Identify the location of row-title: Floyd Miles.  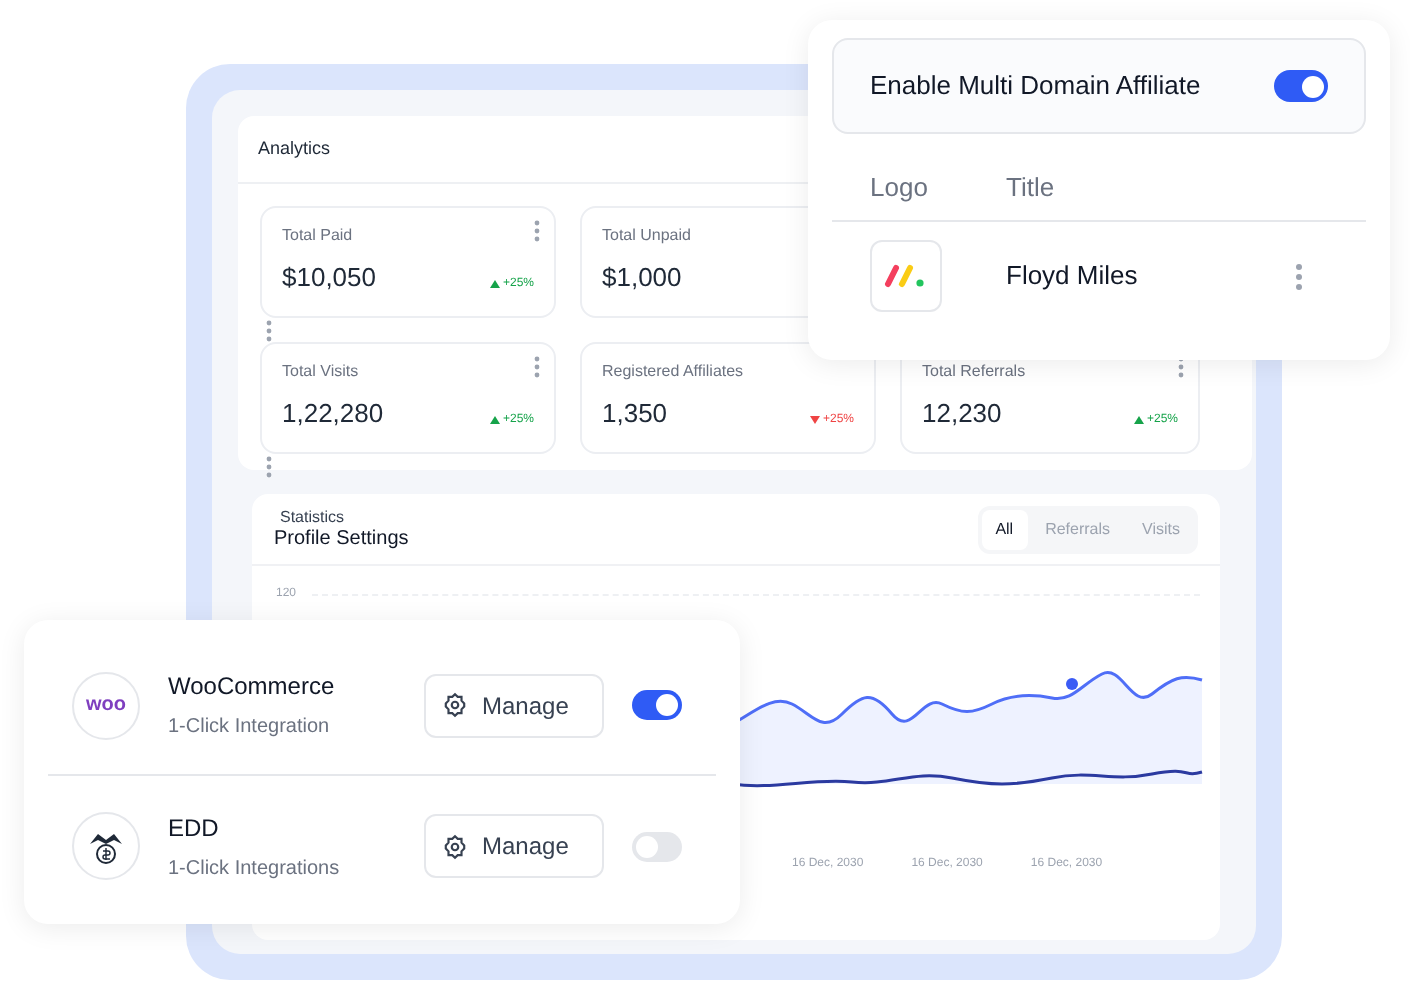
(1073, 276).